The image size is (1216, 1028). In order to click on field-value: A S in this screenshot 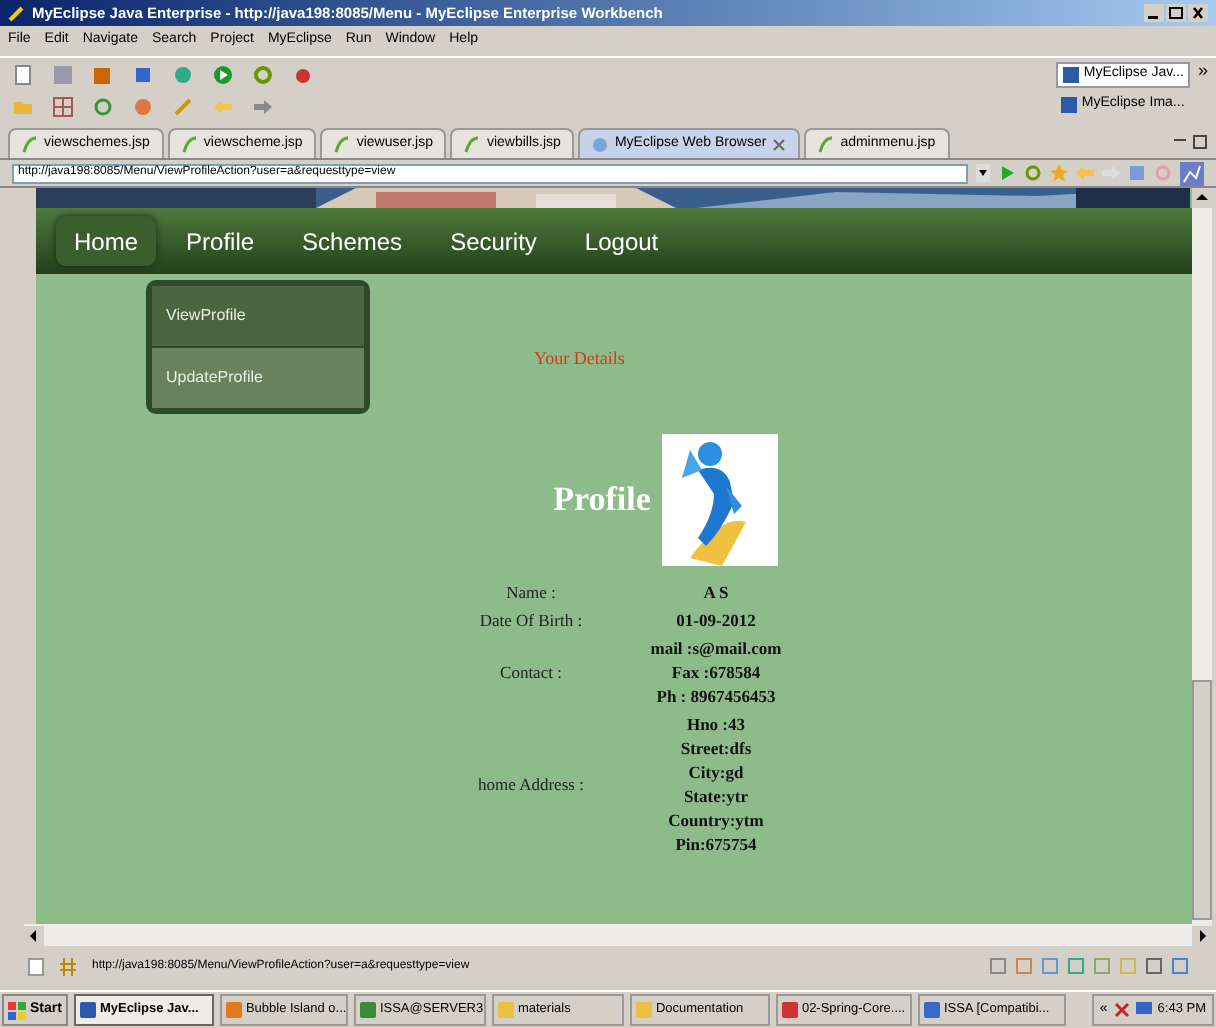, I will do `click(716, 593)`.